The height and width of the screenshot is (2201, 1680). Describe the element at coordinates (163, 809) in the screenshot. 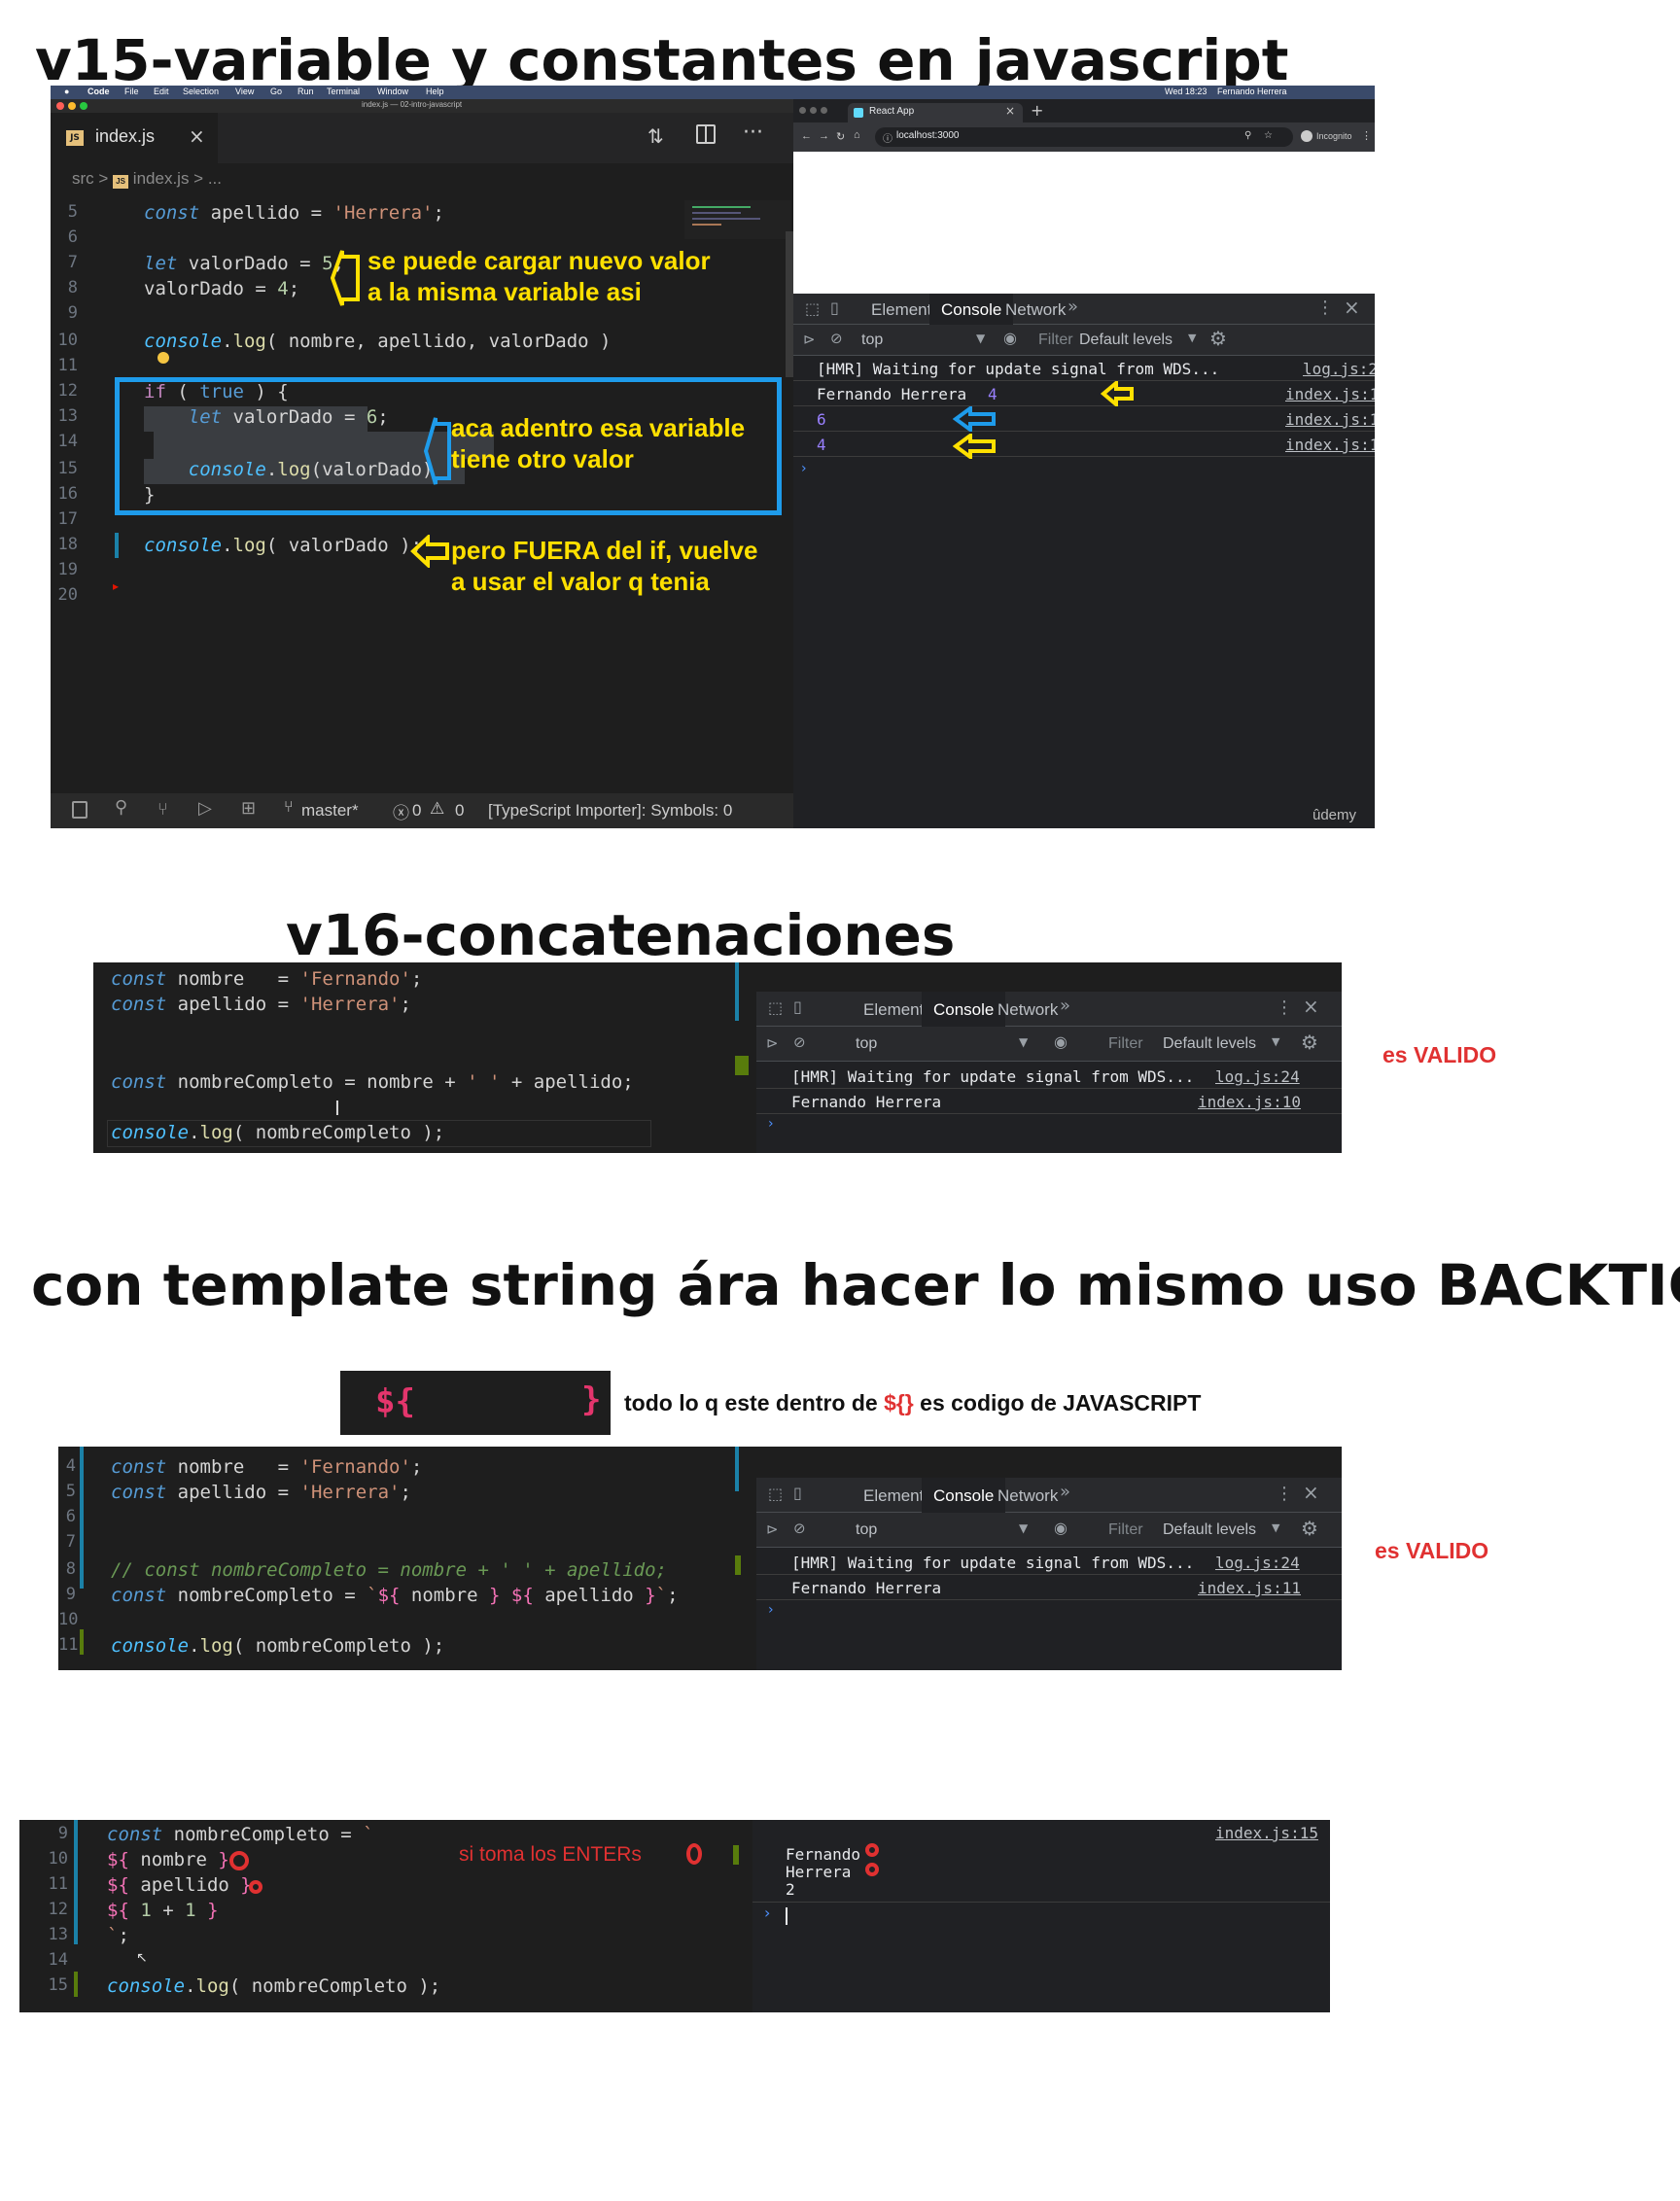

I see `source-control-icon: ⑂` at that location.